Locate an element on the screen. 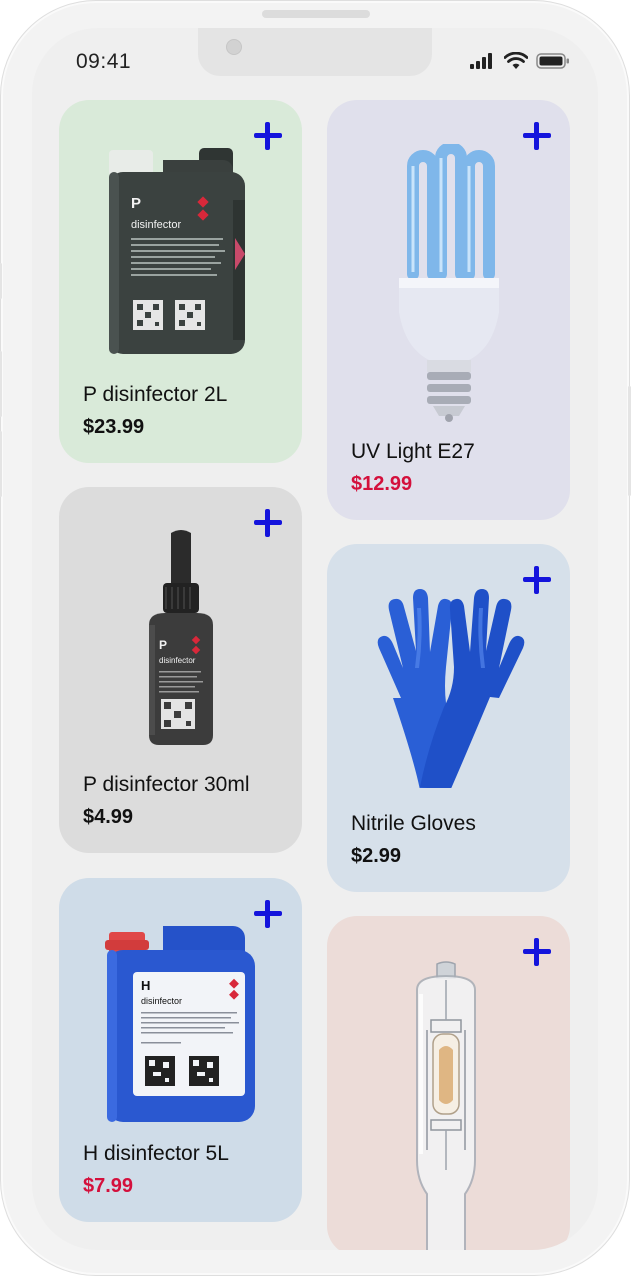  dropper-word: disinfector is located at coordinates (177, 660).